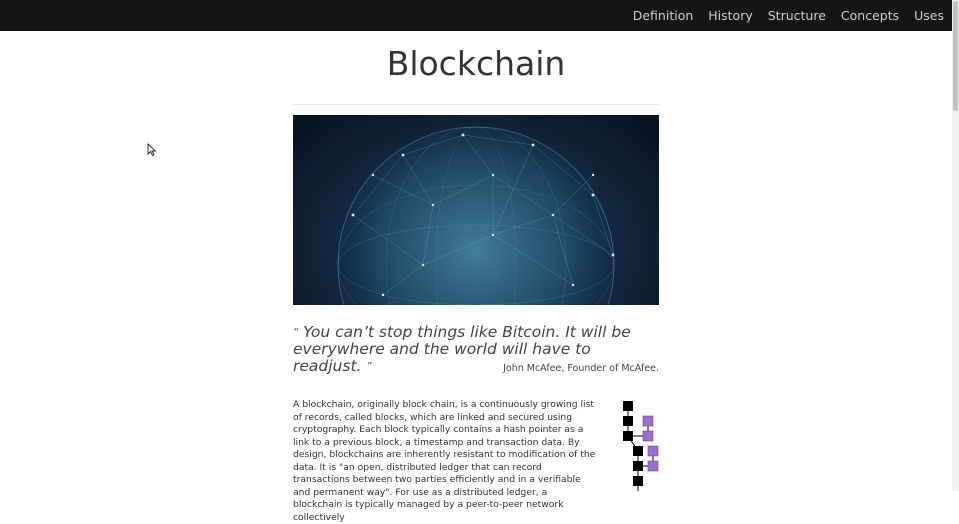  I want to click on page-title: Blockchain, so click(476, 63).